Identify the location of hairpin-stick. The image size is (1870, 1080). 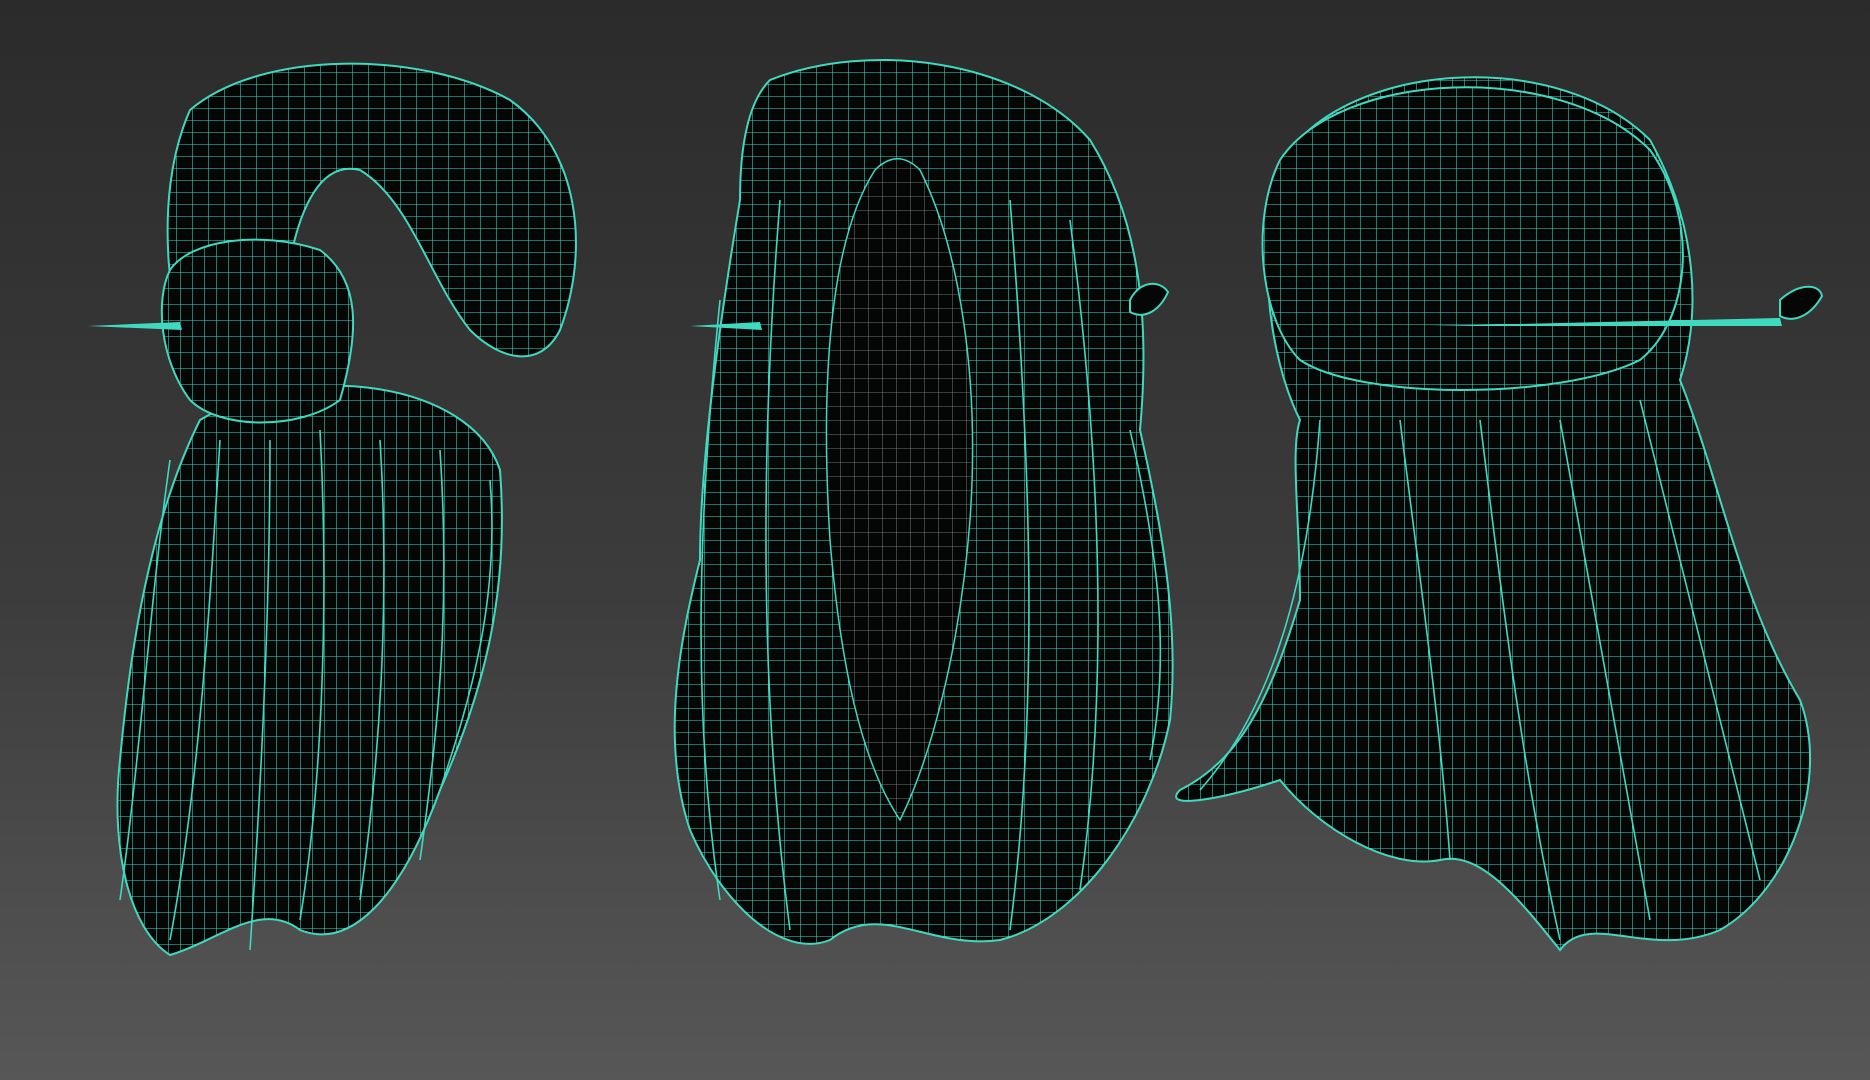
(135, 326).